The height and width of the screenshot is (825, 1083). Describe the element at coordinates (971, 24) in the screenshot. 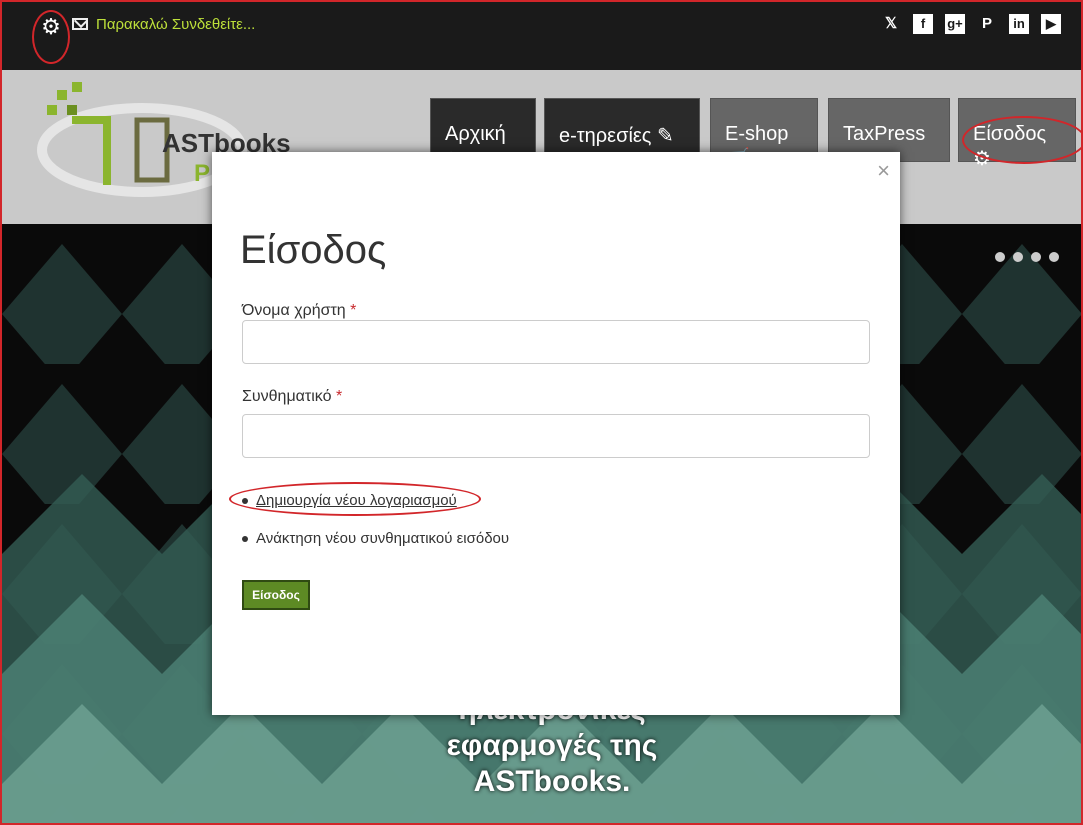

I see `social-links: 𝕏 f g+ P in ▶` at that location.